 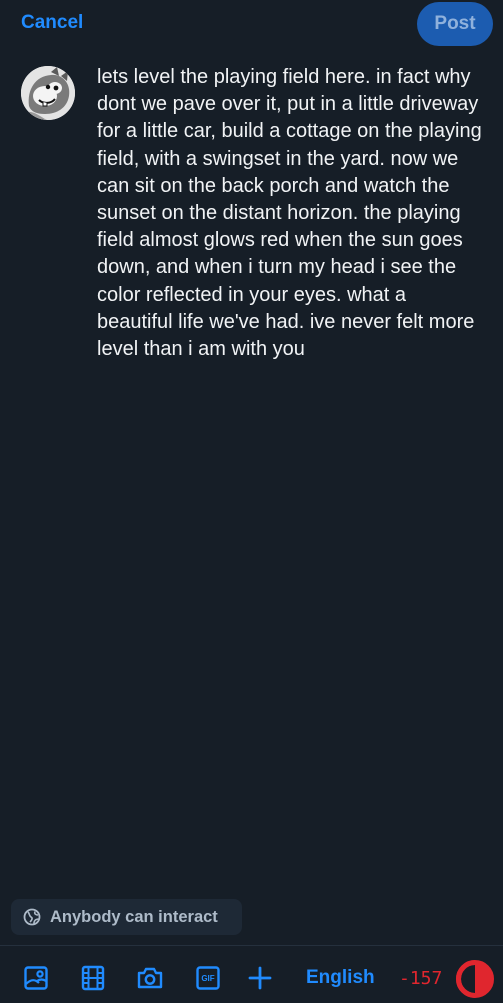 I want to click on camera-button, so click(x=150, y=978).